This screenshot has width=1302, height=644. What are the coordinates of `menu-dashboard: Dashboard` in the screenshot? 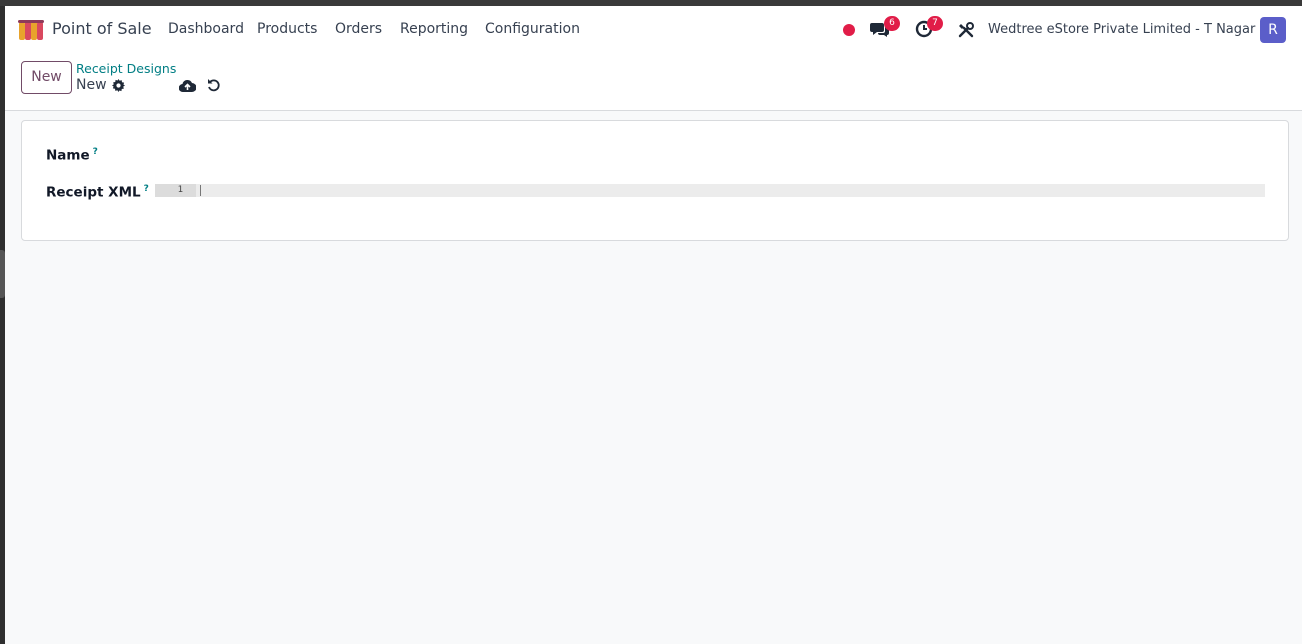 It's located at (206, 29).